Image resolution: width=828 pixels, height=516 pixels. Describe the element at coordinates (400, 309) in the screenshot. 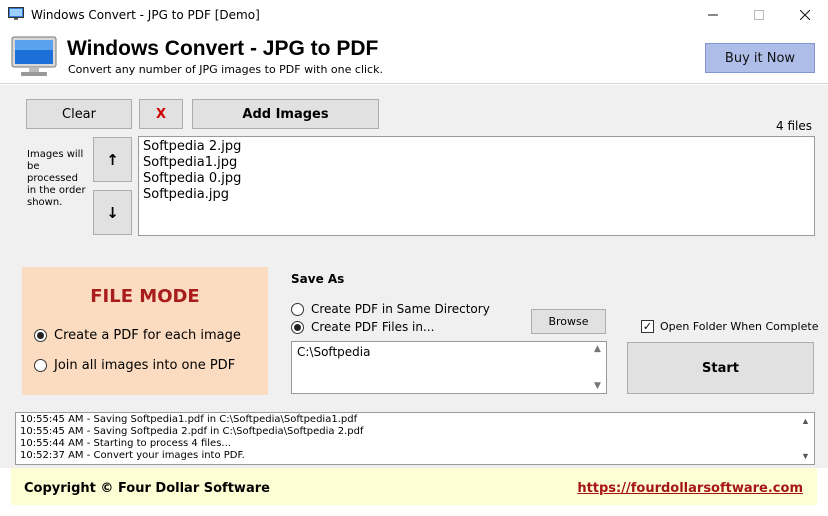

I see `save-same-label: Create PDF in Same Directory` at that location.